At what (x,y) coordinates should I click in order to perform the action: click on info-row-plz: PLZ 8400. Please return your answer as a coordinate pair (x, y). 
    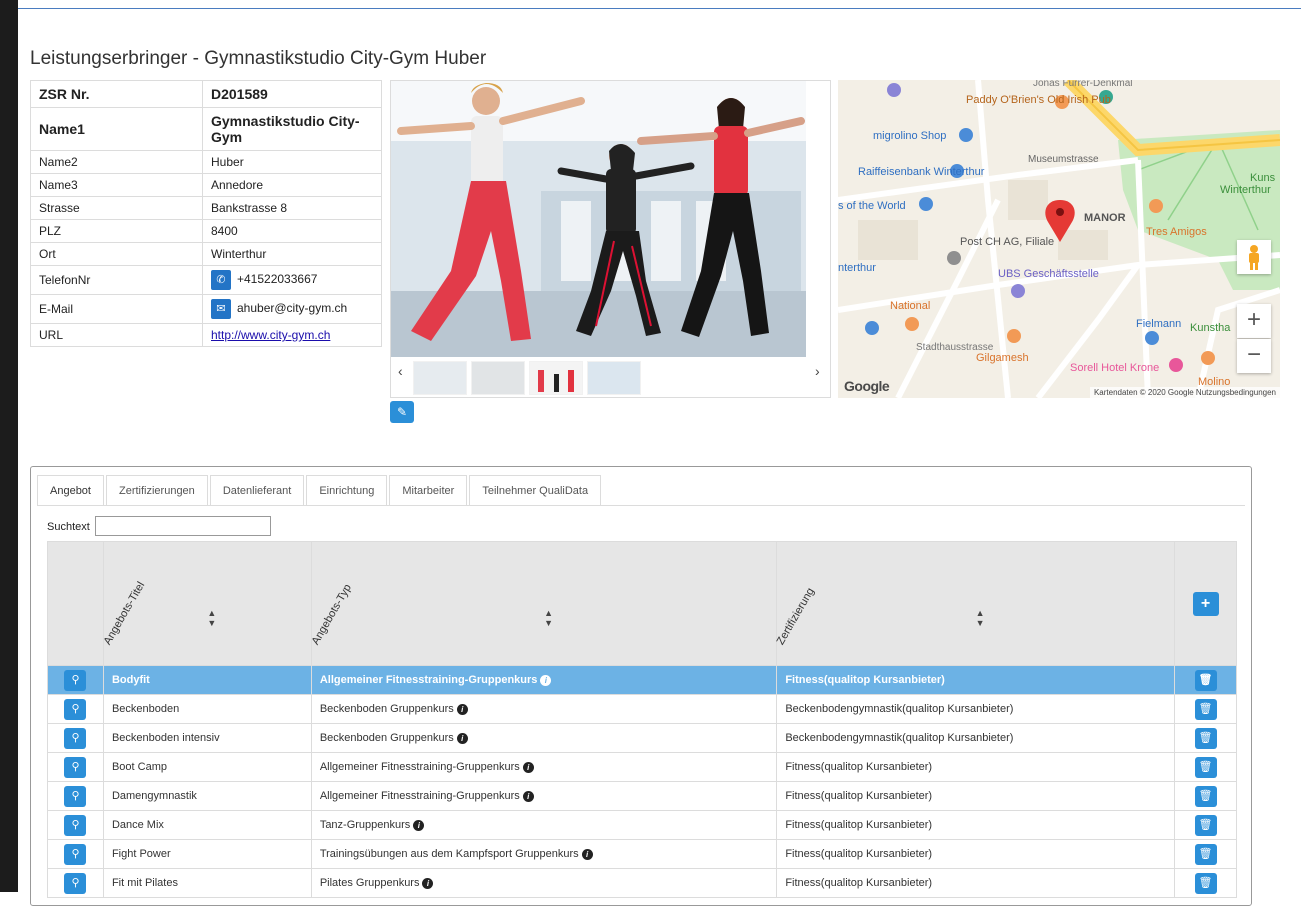
    Looking at the image, I should click on (206, 231).